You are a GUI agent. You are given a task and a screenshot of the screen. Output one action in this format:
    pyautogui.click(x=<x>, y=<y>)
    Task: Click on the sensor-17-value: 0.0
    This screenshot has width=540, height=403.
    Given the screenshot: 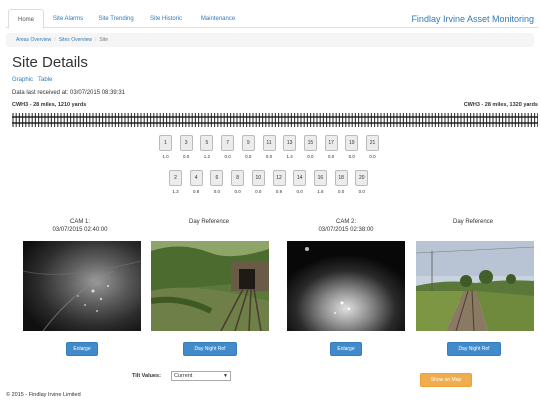 What is the action you would take?
    pyautogui.click(x=331, y=156)
    